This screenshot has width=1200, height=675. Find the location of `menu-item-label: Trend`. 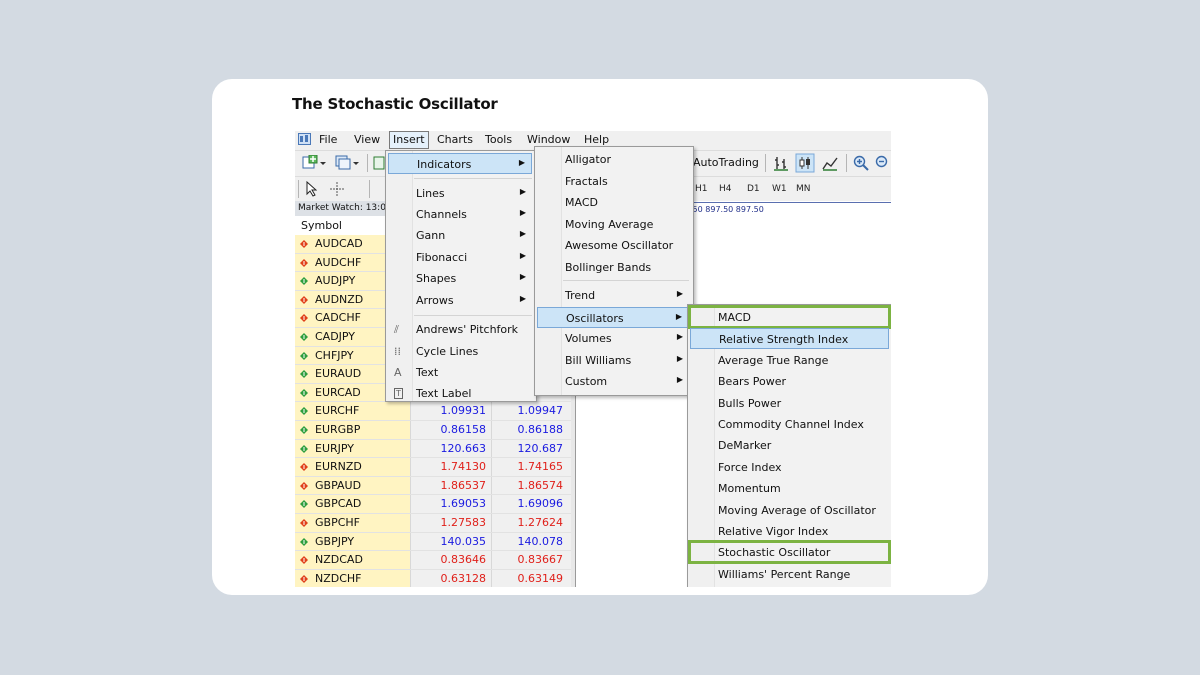

menu-item-label: Trend is located at coordinates (580, 295).